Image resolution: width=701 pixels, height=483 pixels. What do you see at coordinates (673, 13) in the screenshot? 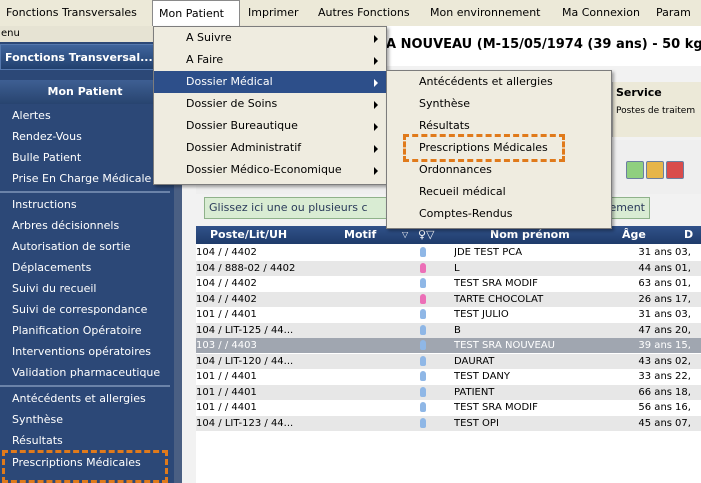
I see `menubar-parametres: Param` at bounding box center [673, 13].